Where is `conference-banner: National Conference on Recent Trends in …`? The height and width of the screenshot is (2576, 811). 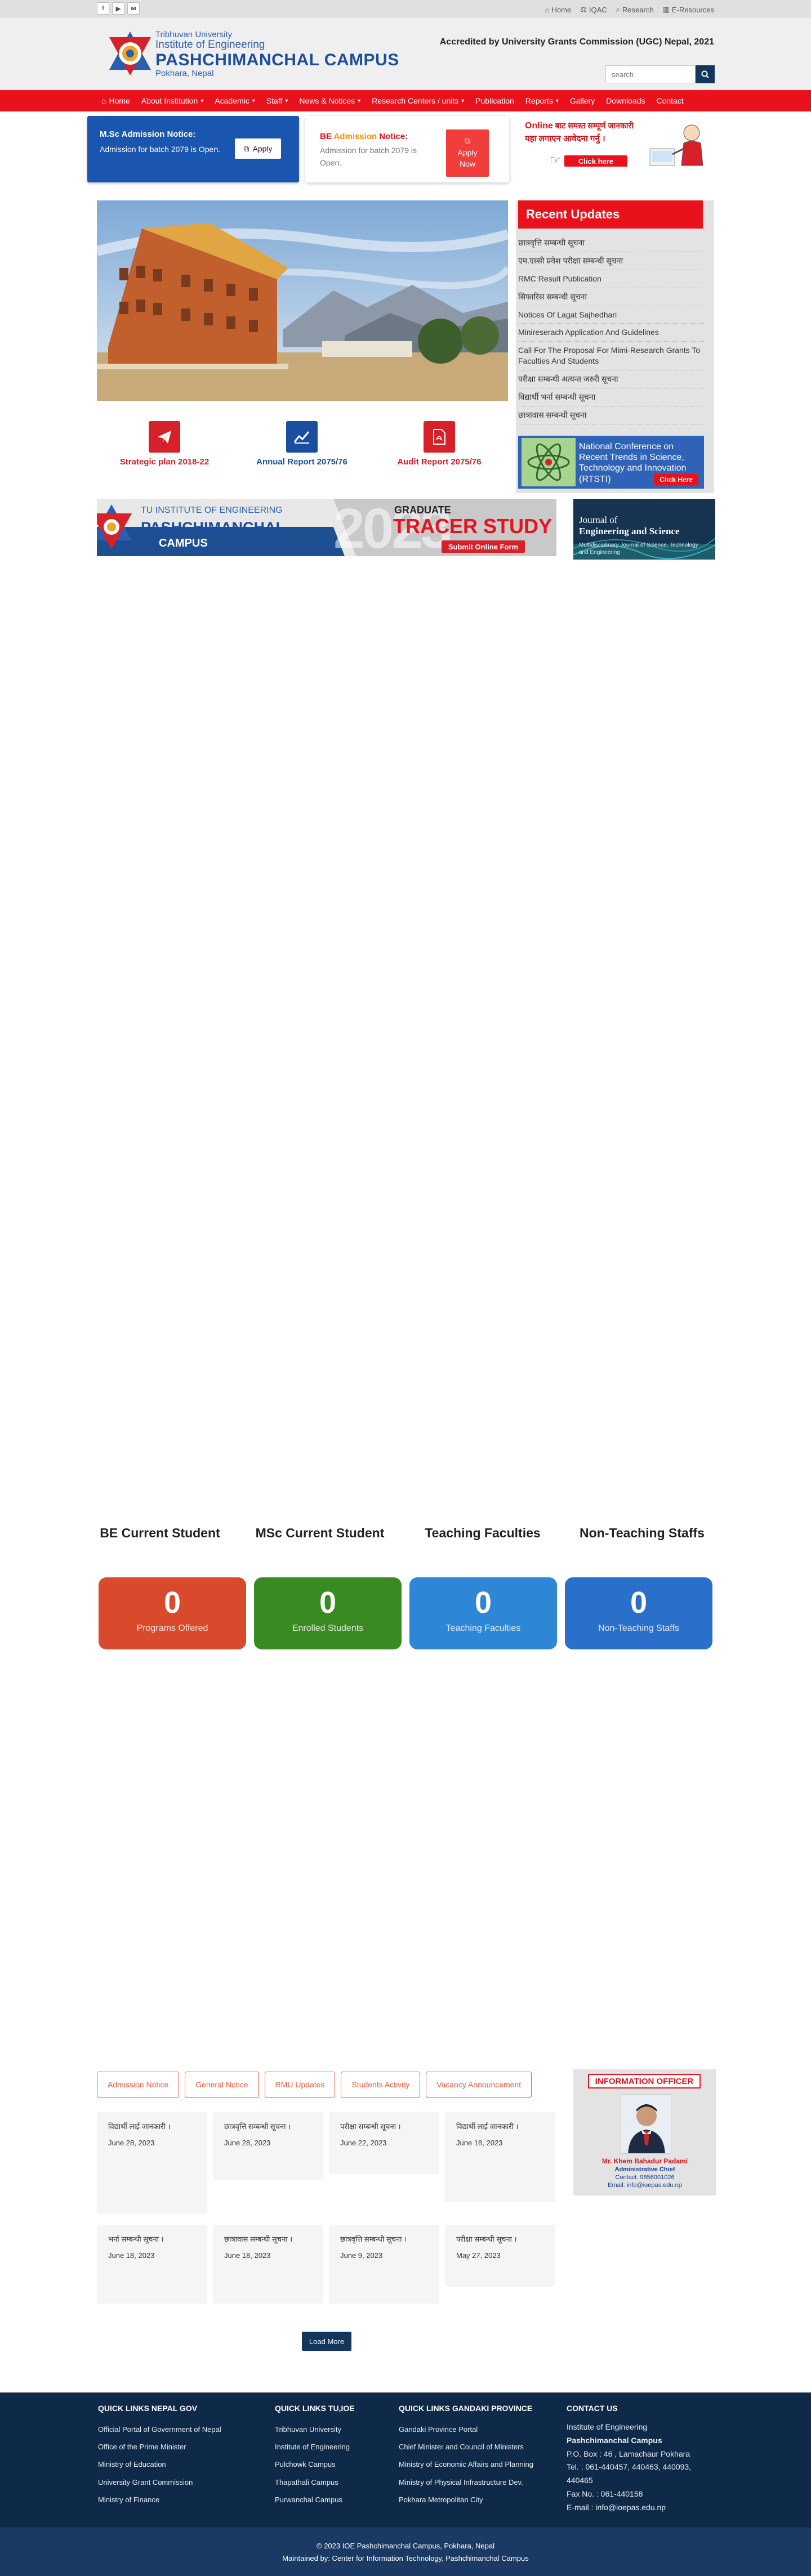 conference-banner: National Conference on Recent Trends in … is located at coordinates (611, 462).